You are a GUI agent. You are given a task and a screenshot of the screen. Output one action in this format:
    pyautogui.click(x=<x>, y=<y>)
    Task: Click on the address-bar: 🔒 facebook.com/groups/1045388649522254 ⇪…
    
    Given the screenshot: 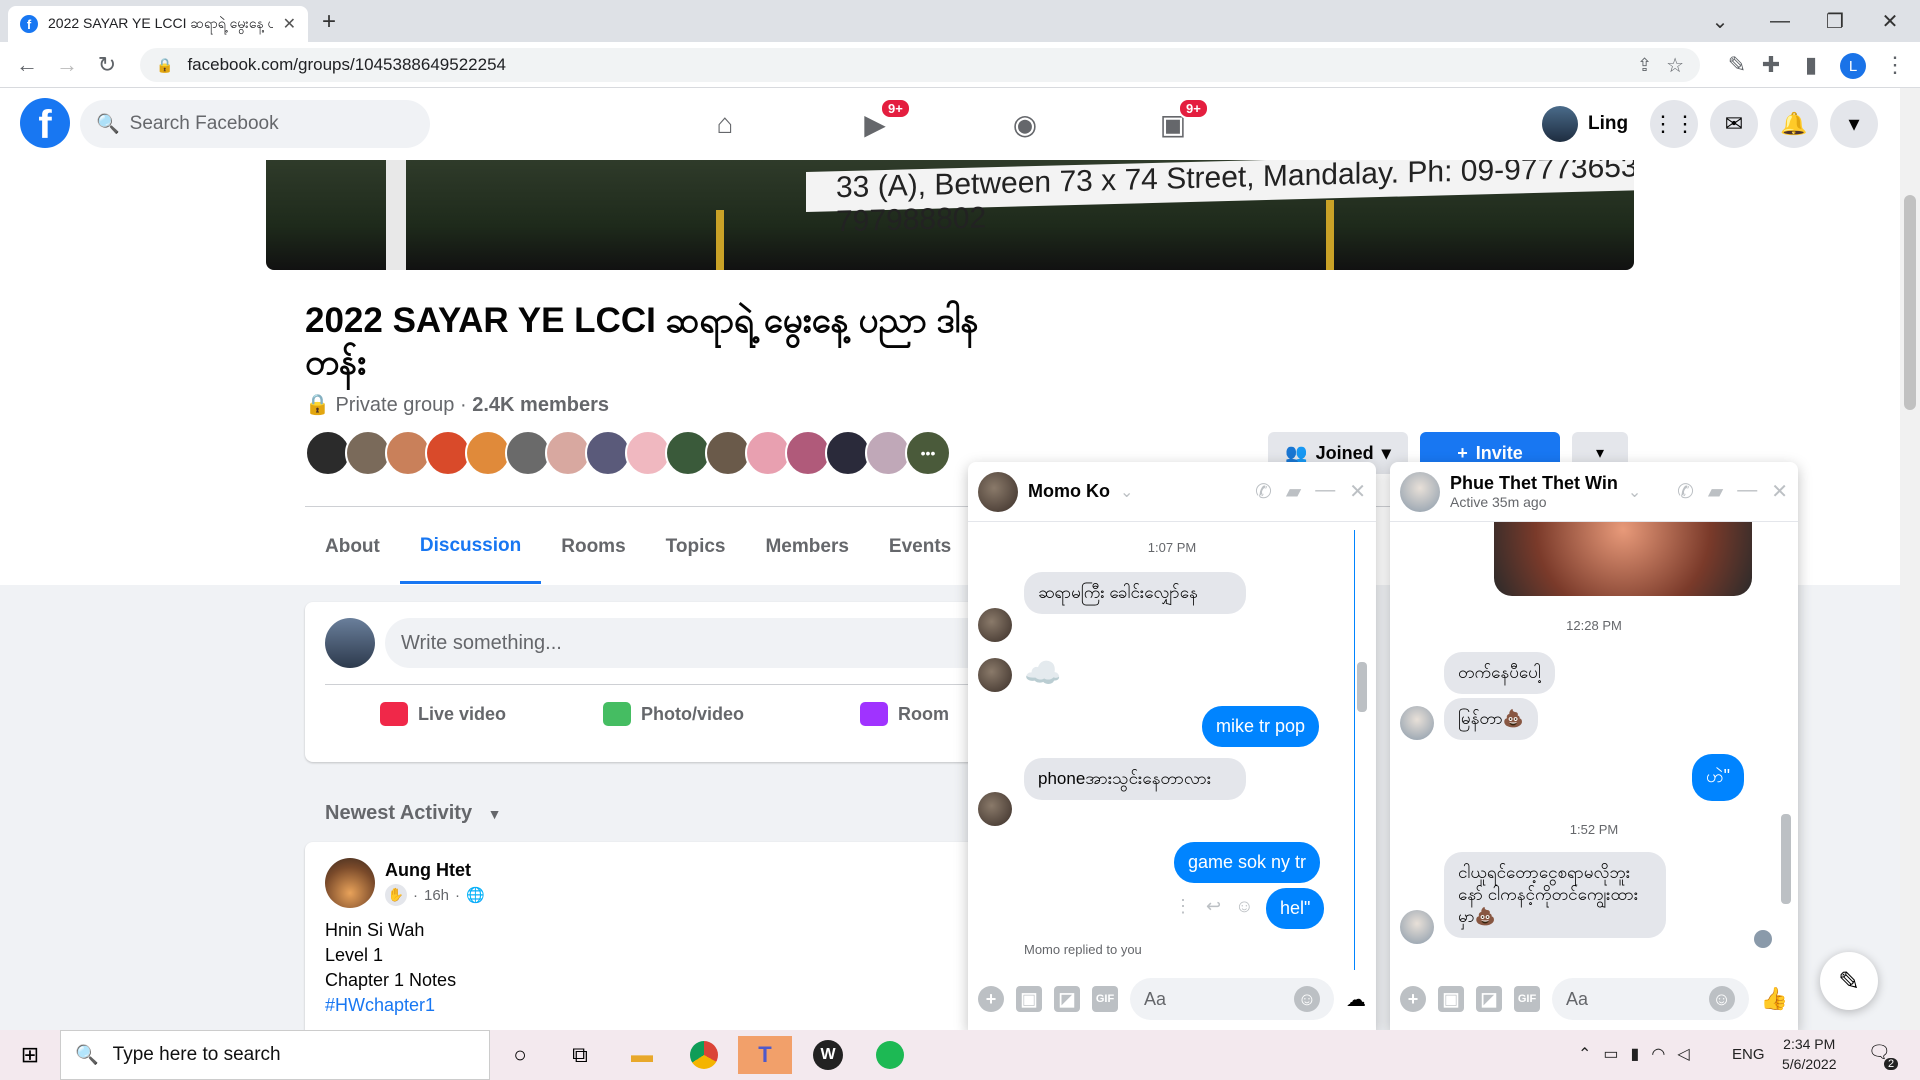 What is the action you would take?
    pyautogui.click(x=920, y=65)
    